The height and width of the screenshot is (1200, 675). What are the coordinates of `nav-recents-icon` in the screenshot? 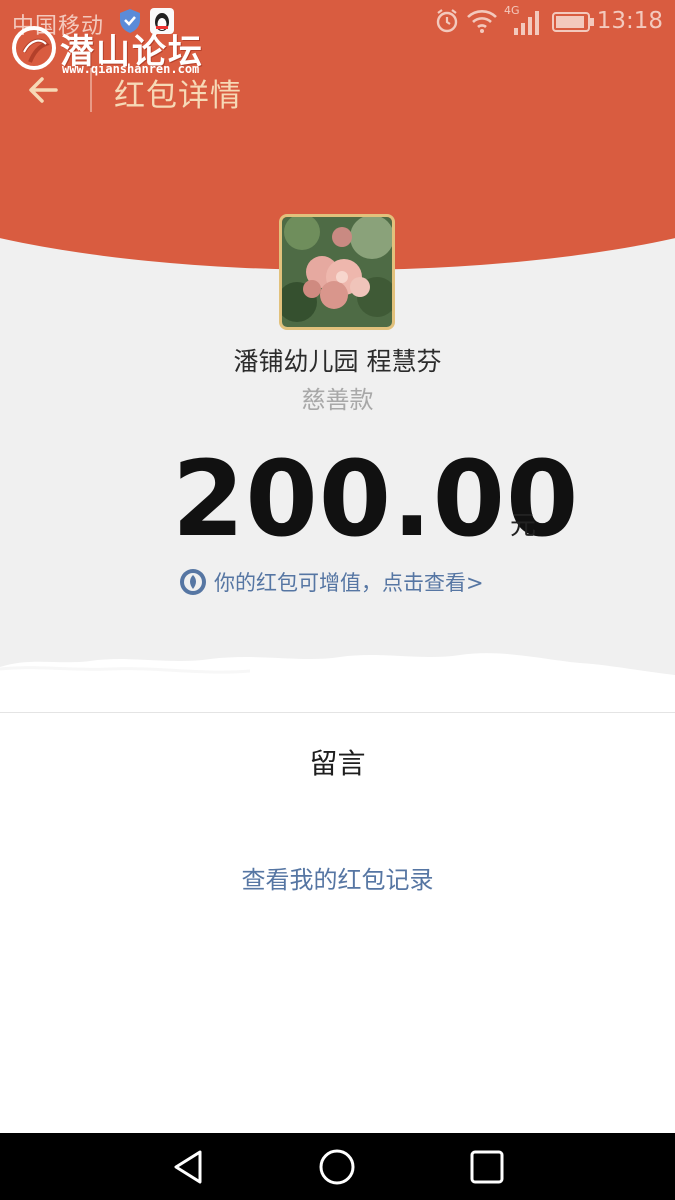 It's located at (487, 1167).